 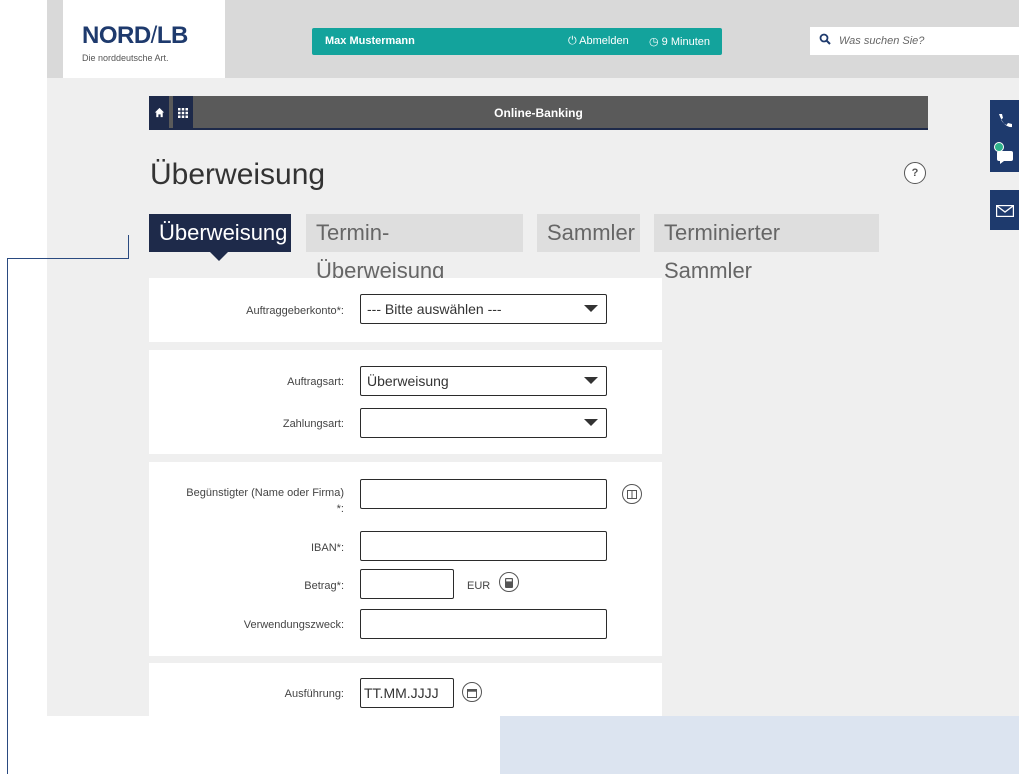 I want to click on logout-button: ⏻ Abmelden, so click(x=598, y=41).